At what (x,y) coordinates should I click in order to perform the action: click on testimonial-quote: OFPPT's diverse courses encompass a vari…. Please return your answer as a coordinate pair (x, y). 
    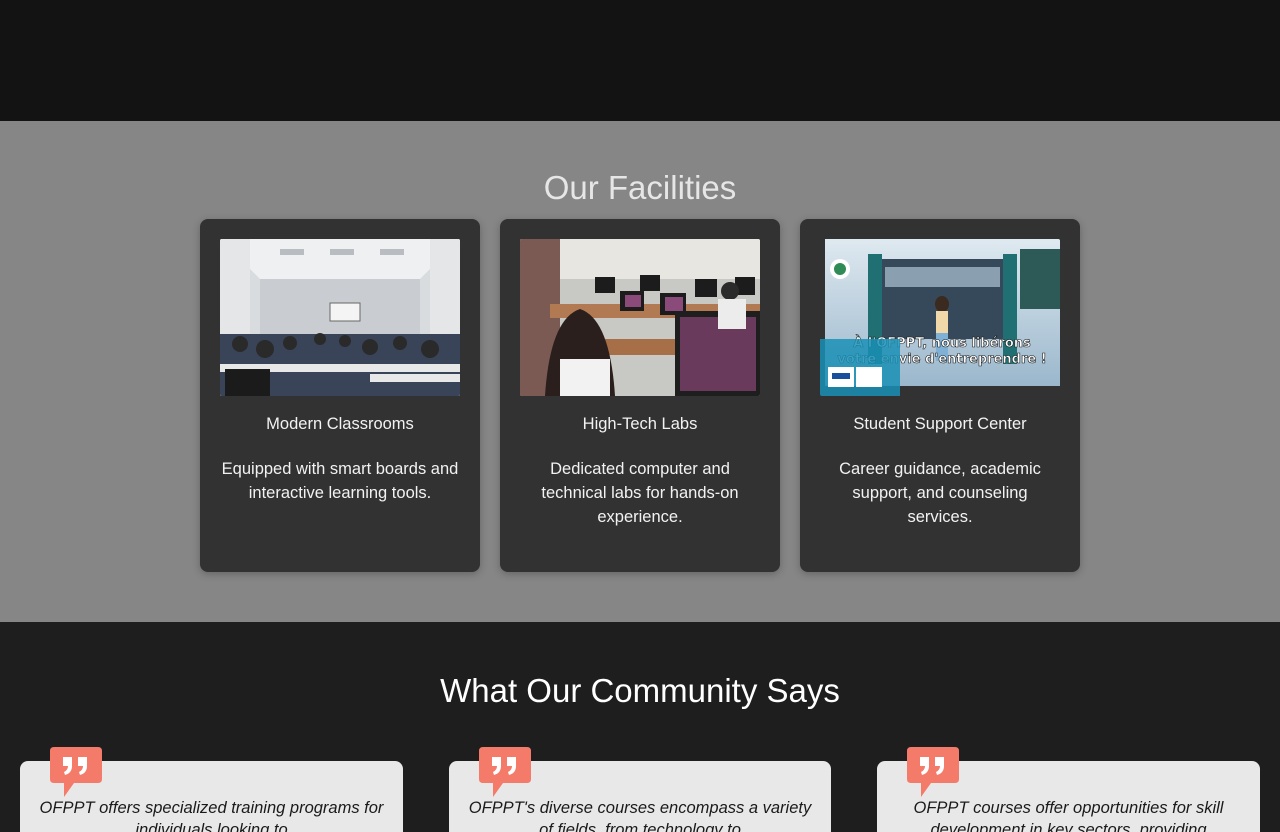
    Looking at the image, I should click on (640, 815).